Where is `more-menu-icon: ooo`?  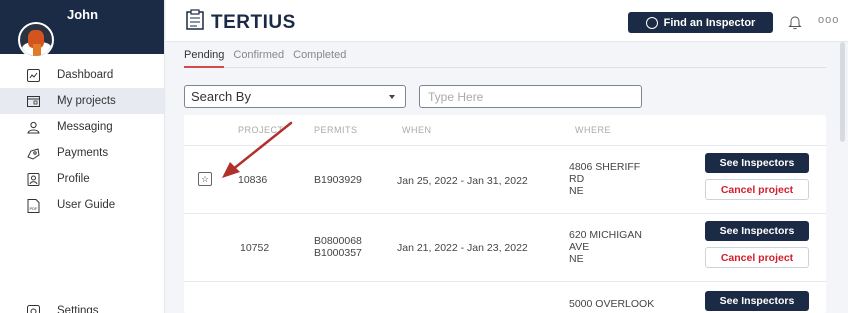 more-menu-icon: ooo is located at coordinates (828, 20).